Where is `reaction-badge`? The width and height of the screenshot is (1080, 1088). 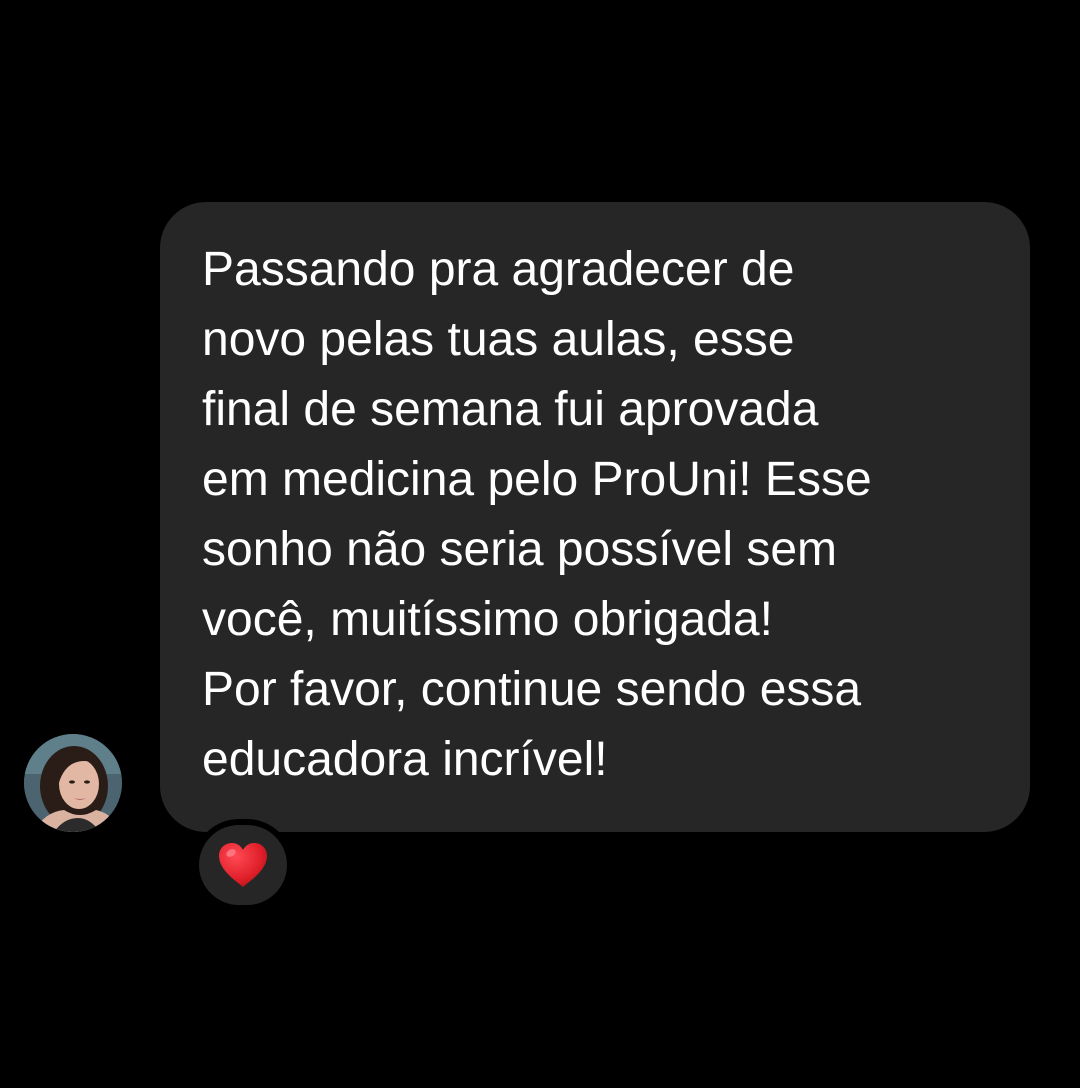
reaction-badge is located at coordinates (243, 865).